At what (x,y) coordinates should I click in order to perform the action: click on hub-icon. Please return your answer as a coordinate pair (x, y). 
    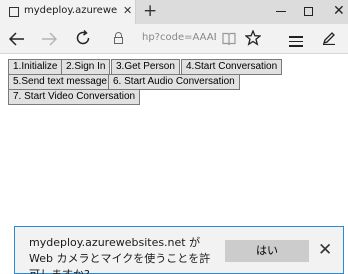
    Looking at the image, I should click on (296, 43).